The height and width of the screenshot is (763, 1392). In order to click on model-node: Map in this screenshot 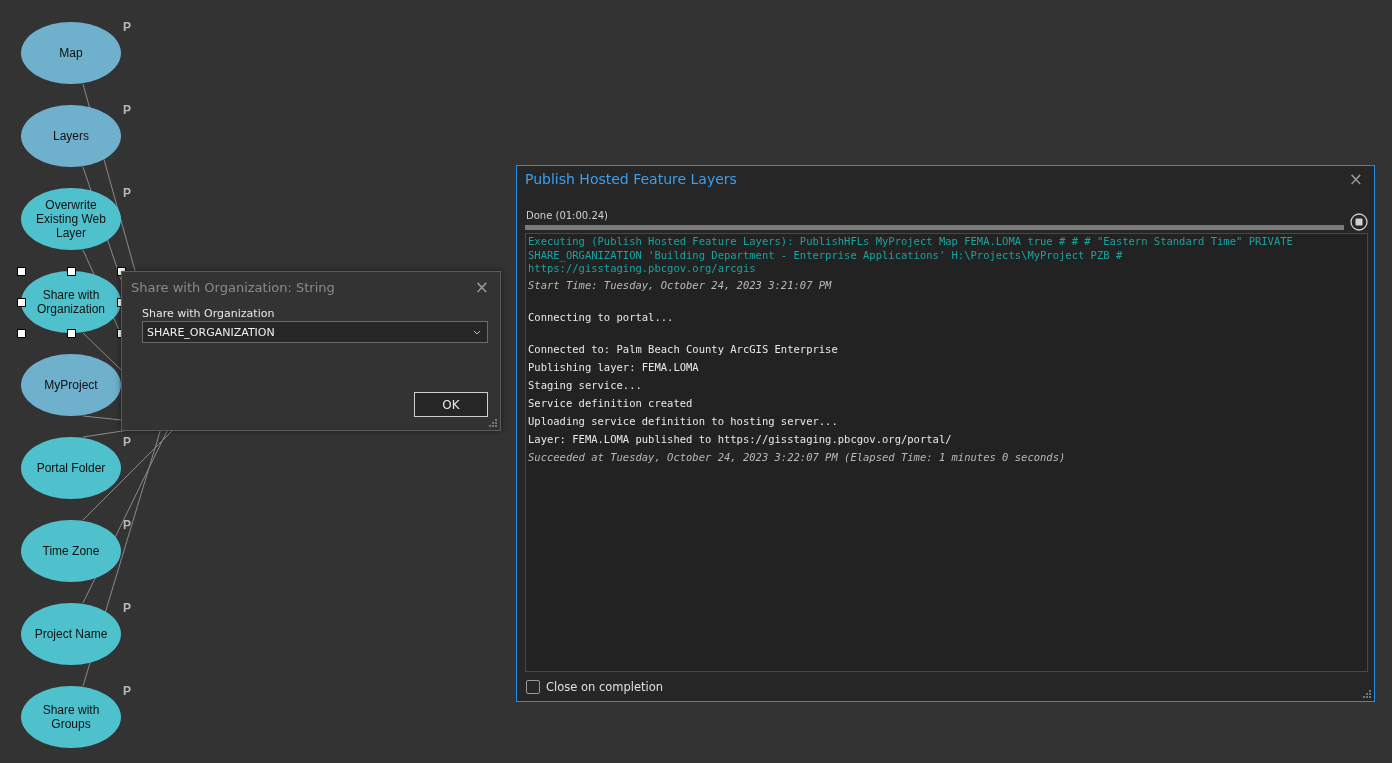, I will do `click(71, 53)`.